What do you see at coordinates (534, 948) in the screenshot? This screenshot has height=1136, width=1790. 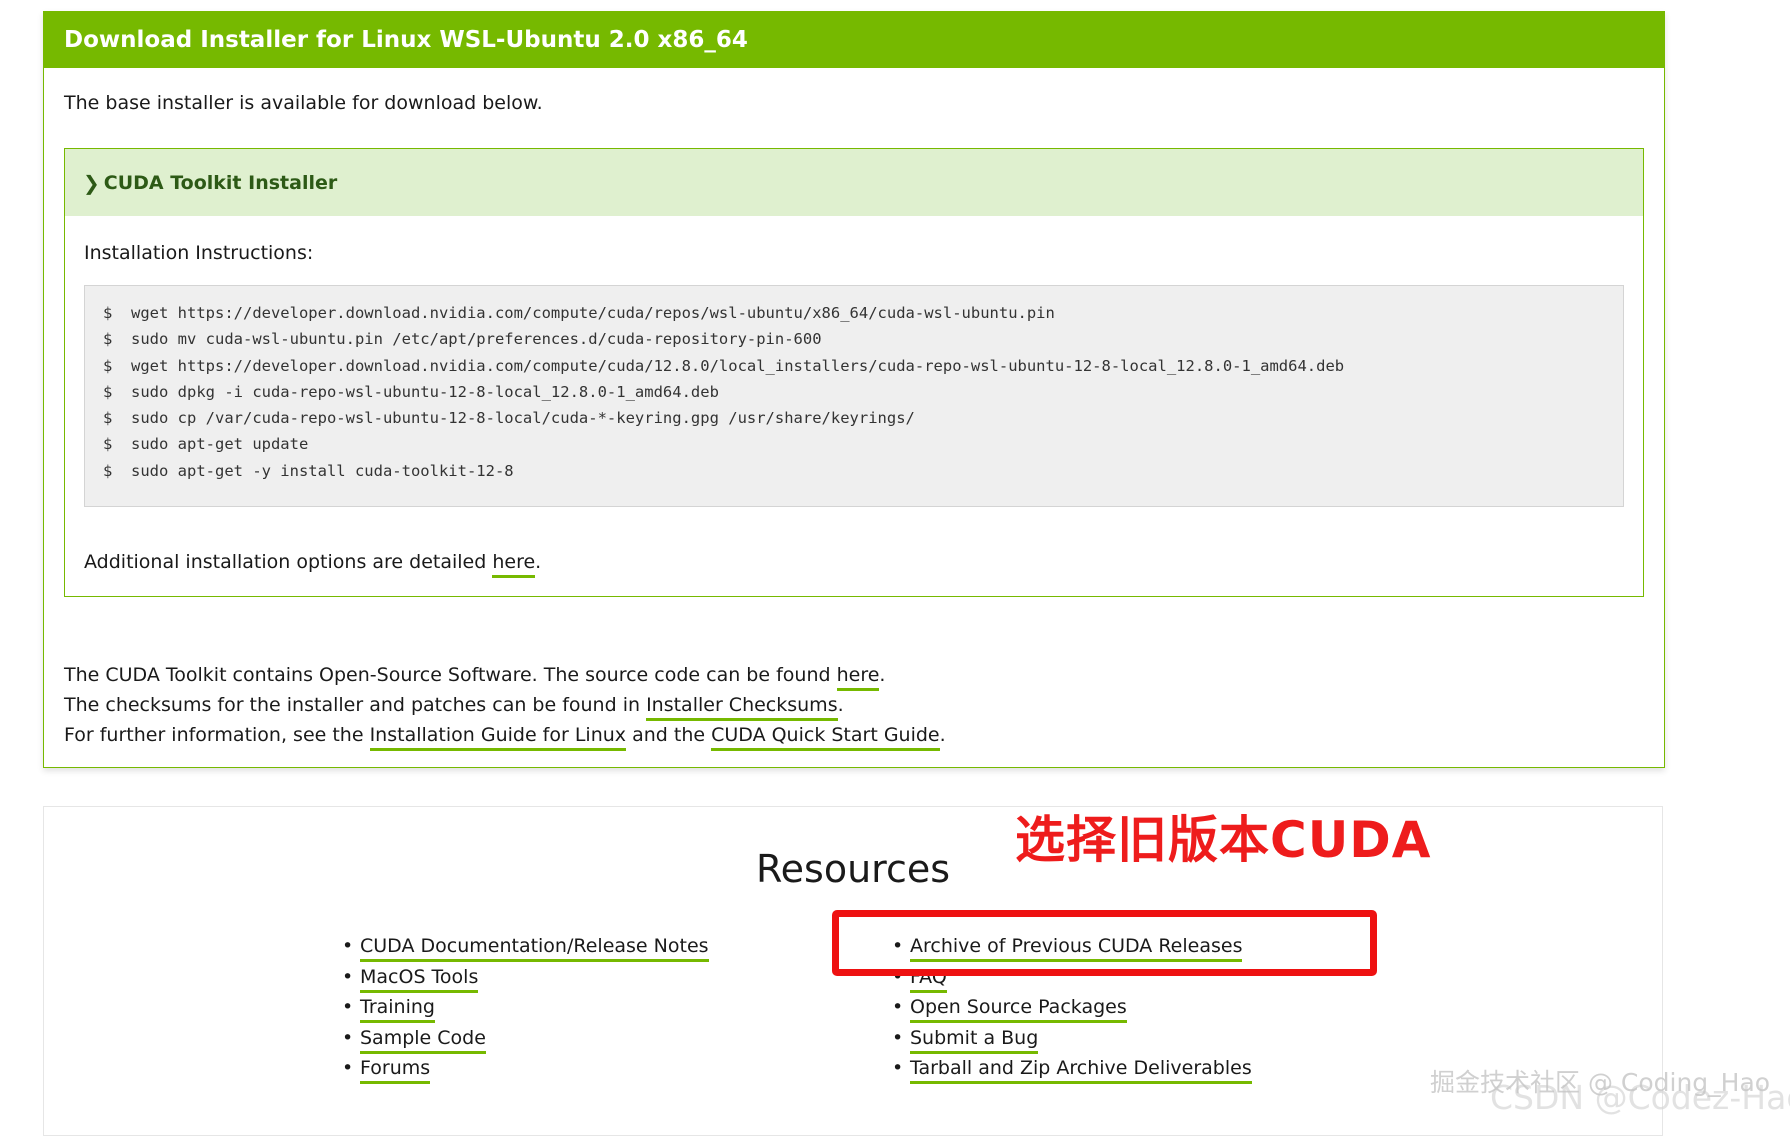 I see `resource-link-documentation: CUDA Documentation/Release Notes` at bounding box center [534, 948].